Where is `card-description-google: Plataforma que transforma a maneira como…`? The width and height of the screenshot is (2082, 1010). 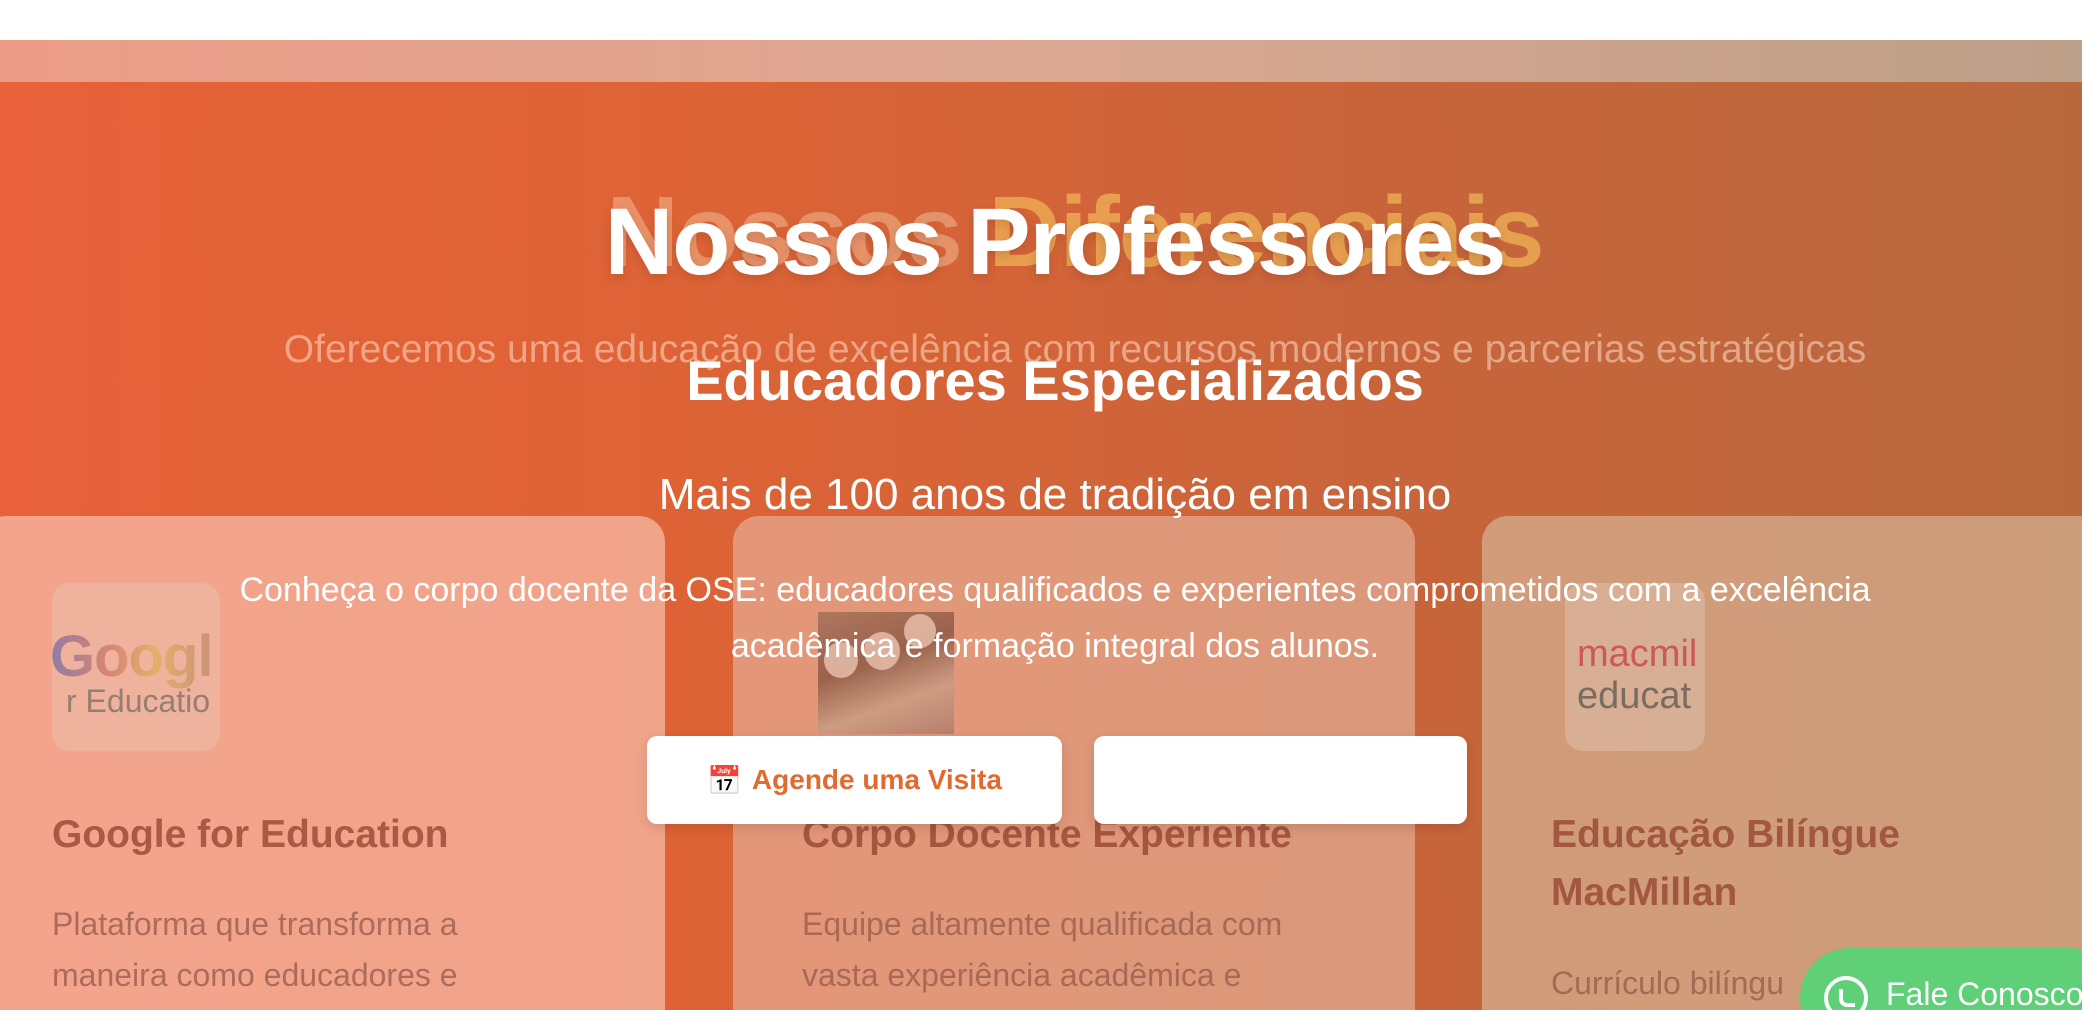 card-description-google: Plataforma que transforma a maneira como… is located at coordinates (255, 950).